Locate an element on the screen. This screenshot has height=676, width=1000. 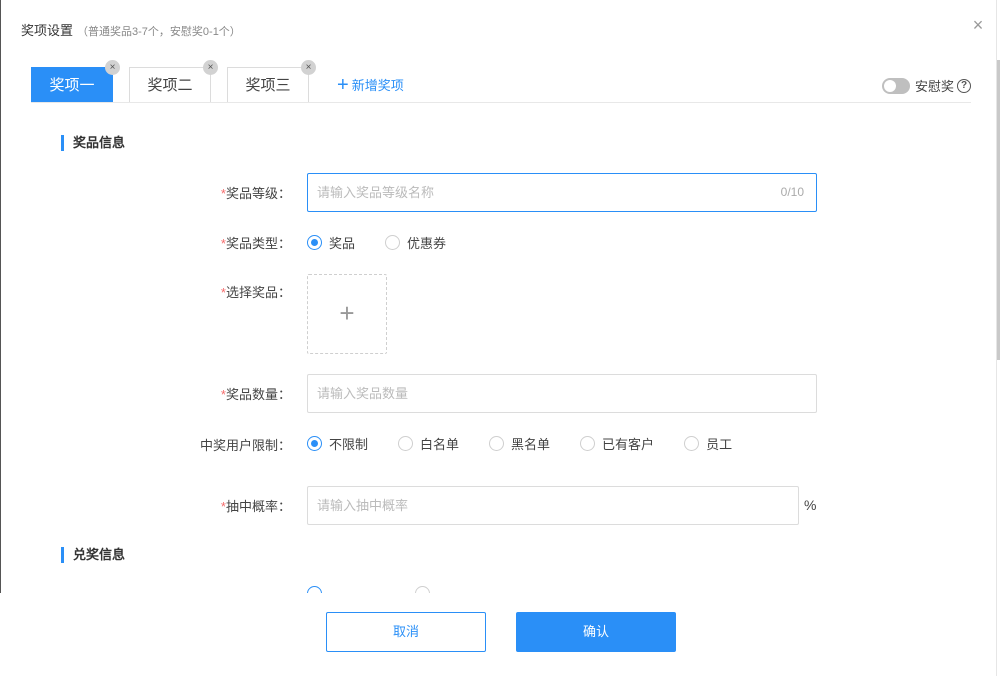
switch-knob is located at coordinates (889, 85).